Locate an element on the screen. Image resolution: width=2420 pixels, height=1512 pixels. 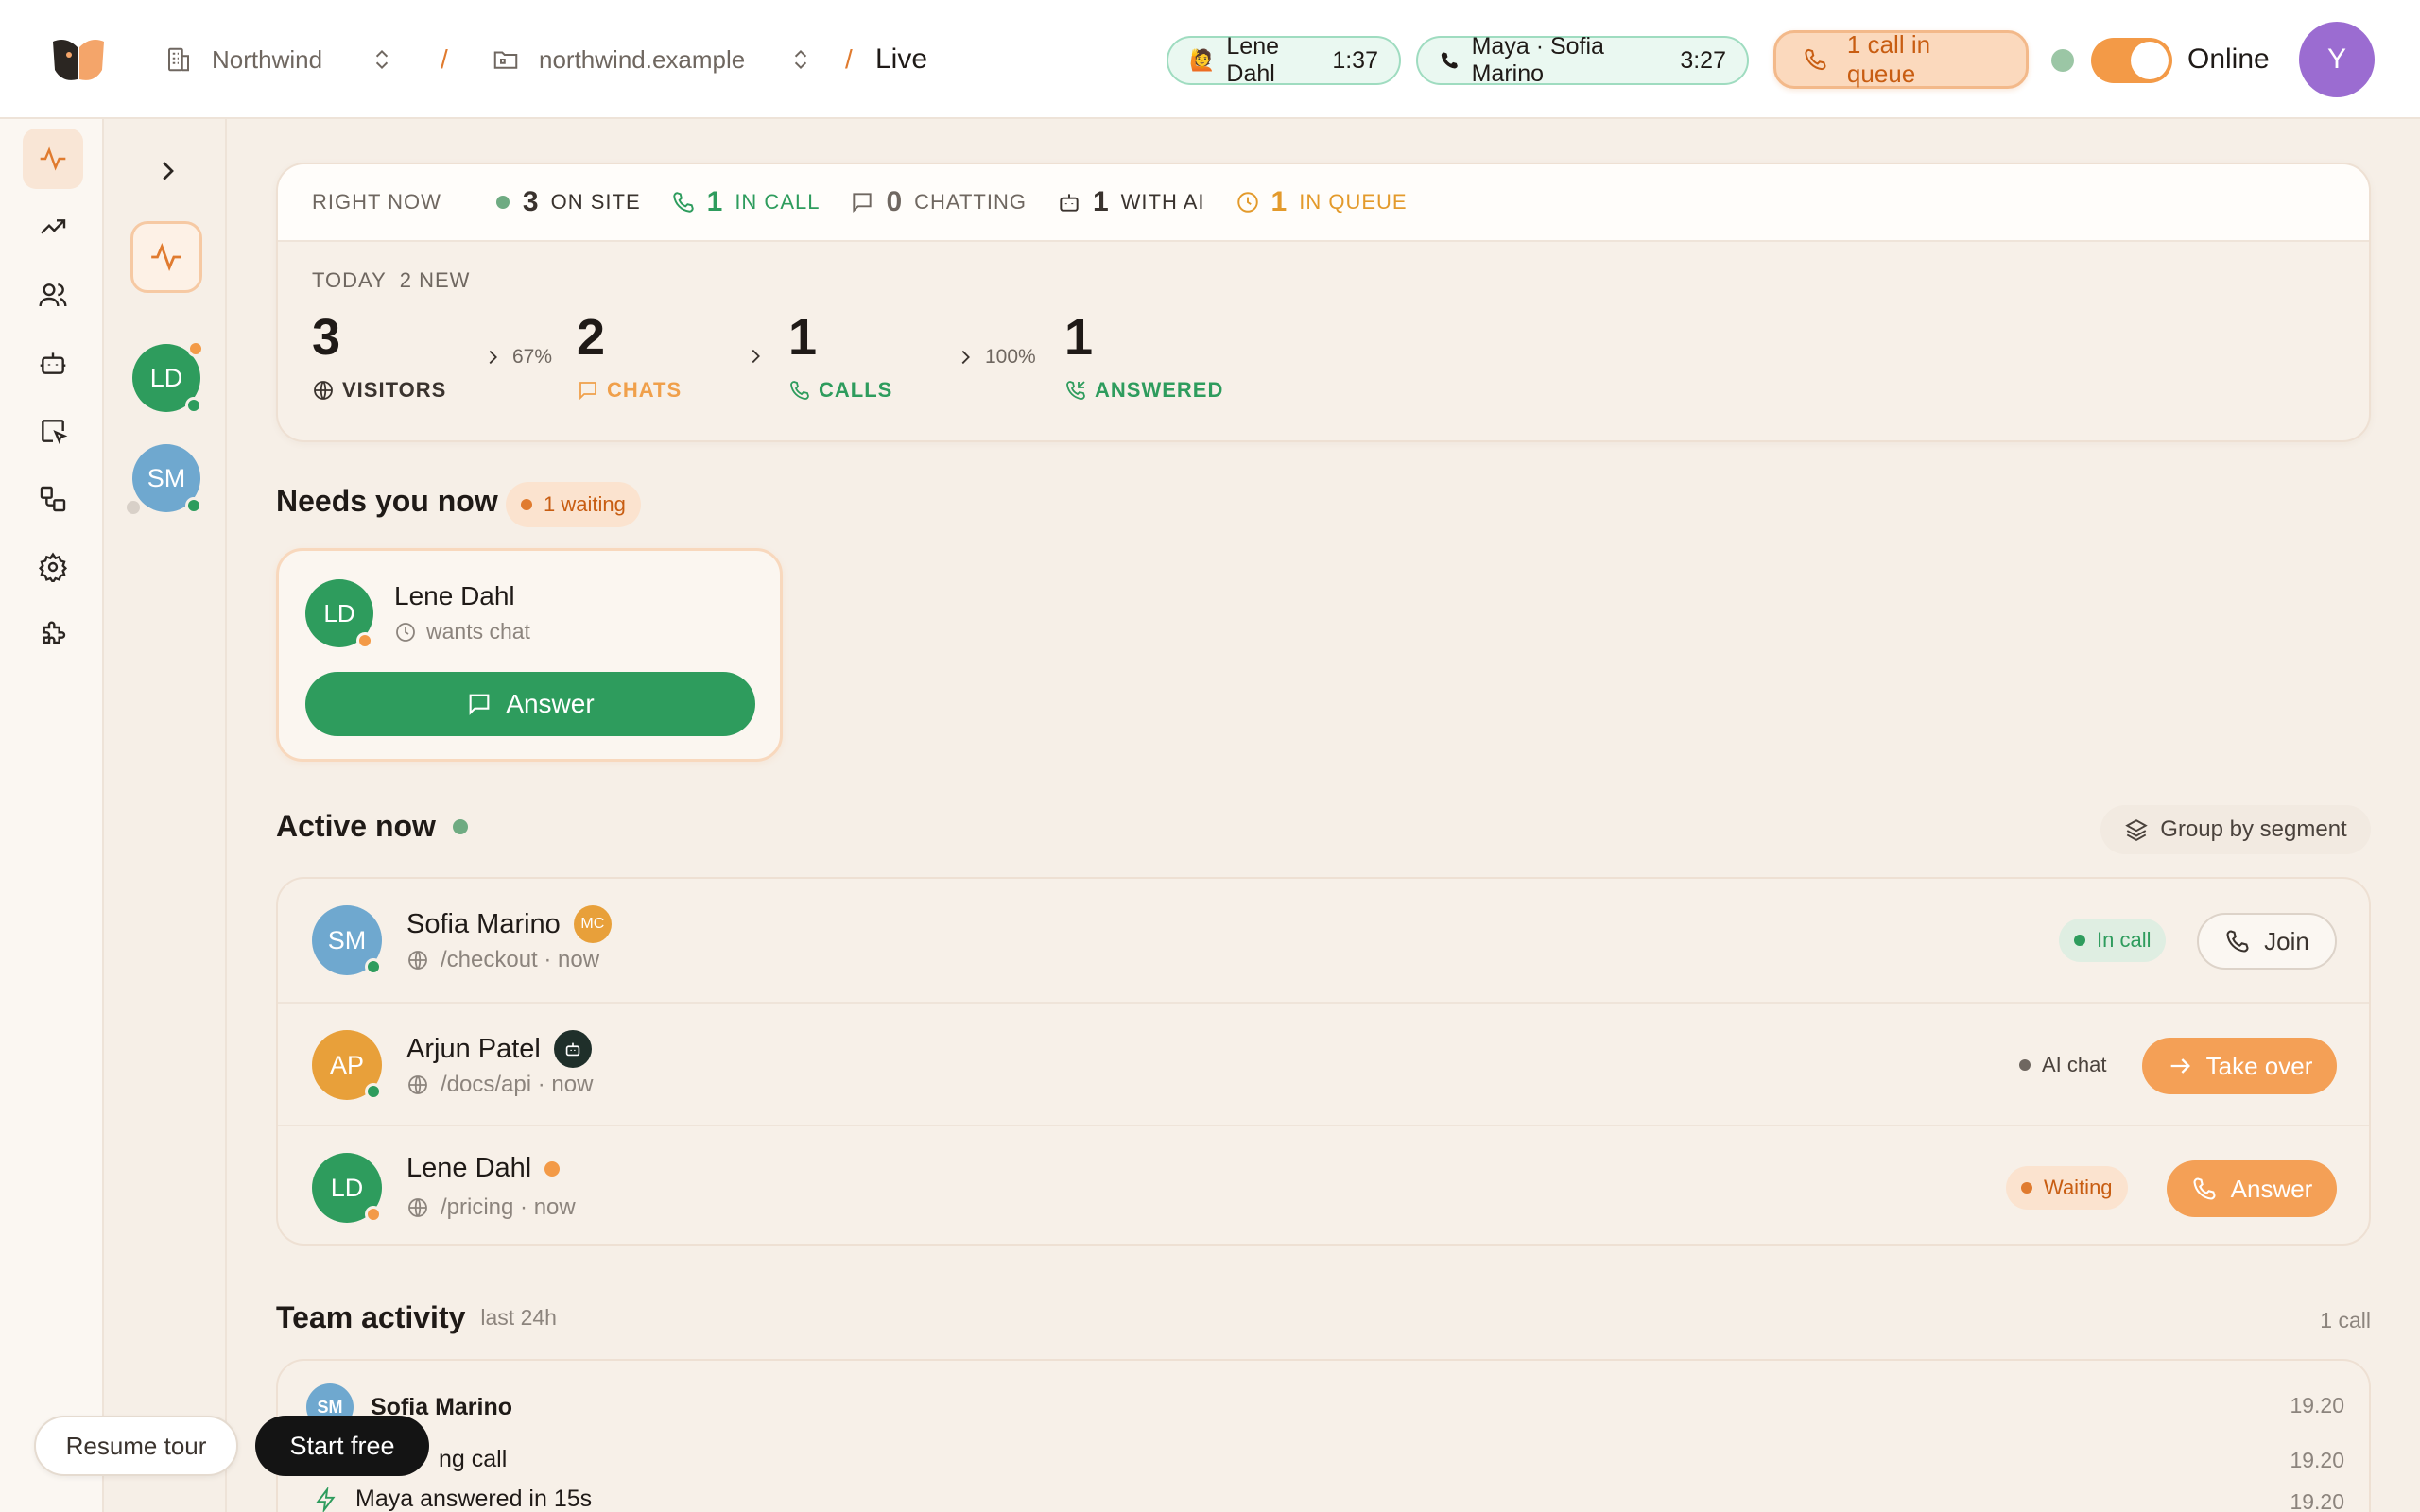
team-range: last 24h is located at coordinates (518, 1317).